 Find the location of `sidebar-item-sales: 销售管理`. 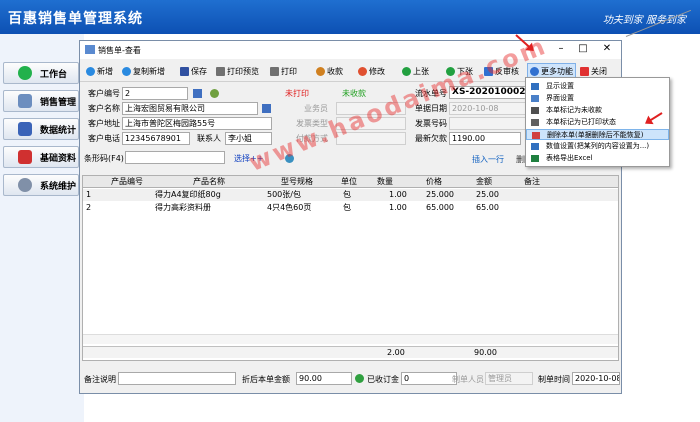

sidebar-item-sales: 销售管理 is located at coordinates (41, 101).